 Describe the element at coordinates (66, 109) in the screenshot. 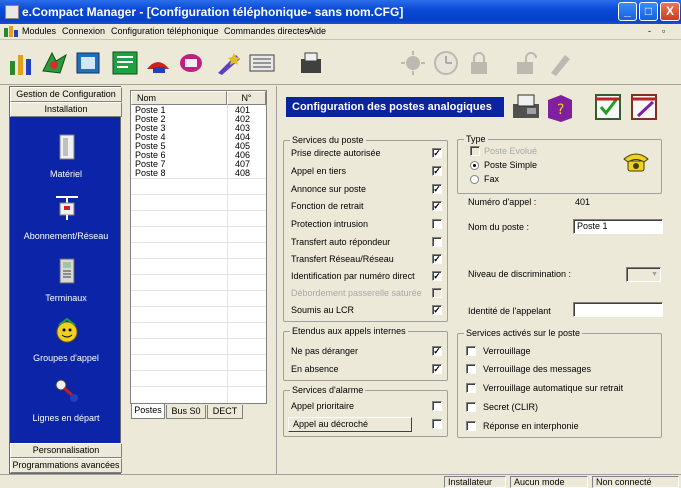

I see `nav-installation: Installation` at that location.